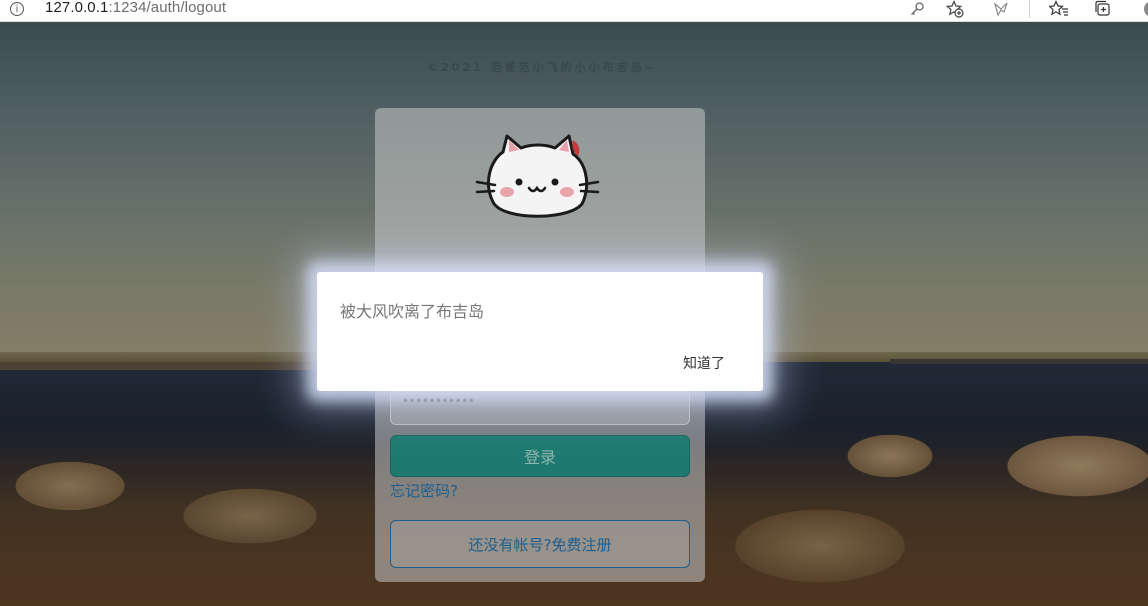 This screenshot has height=606, width=1148. Describe the element at coordinates (540, 456) in the screenshot. I see `login-button: 登录` at that location.